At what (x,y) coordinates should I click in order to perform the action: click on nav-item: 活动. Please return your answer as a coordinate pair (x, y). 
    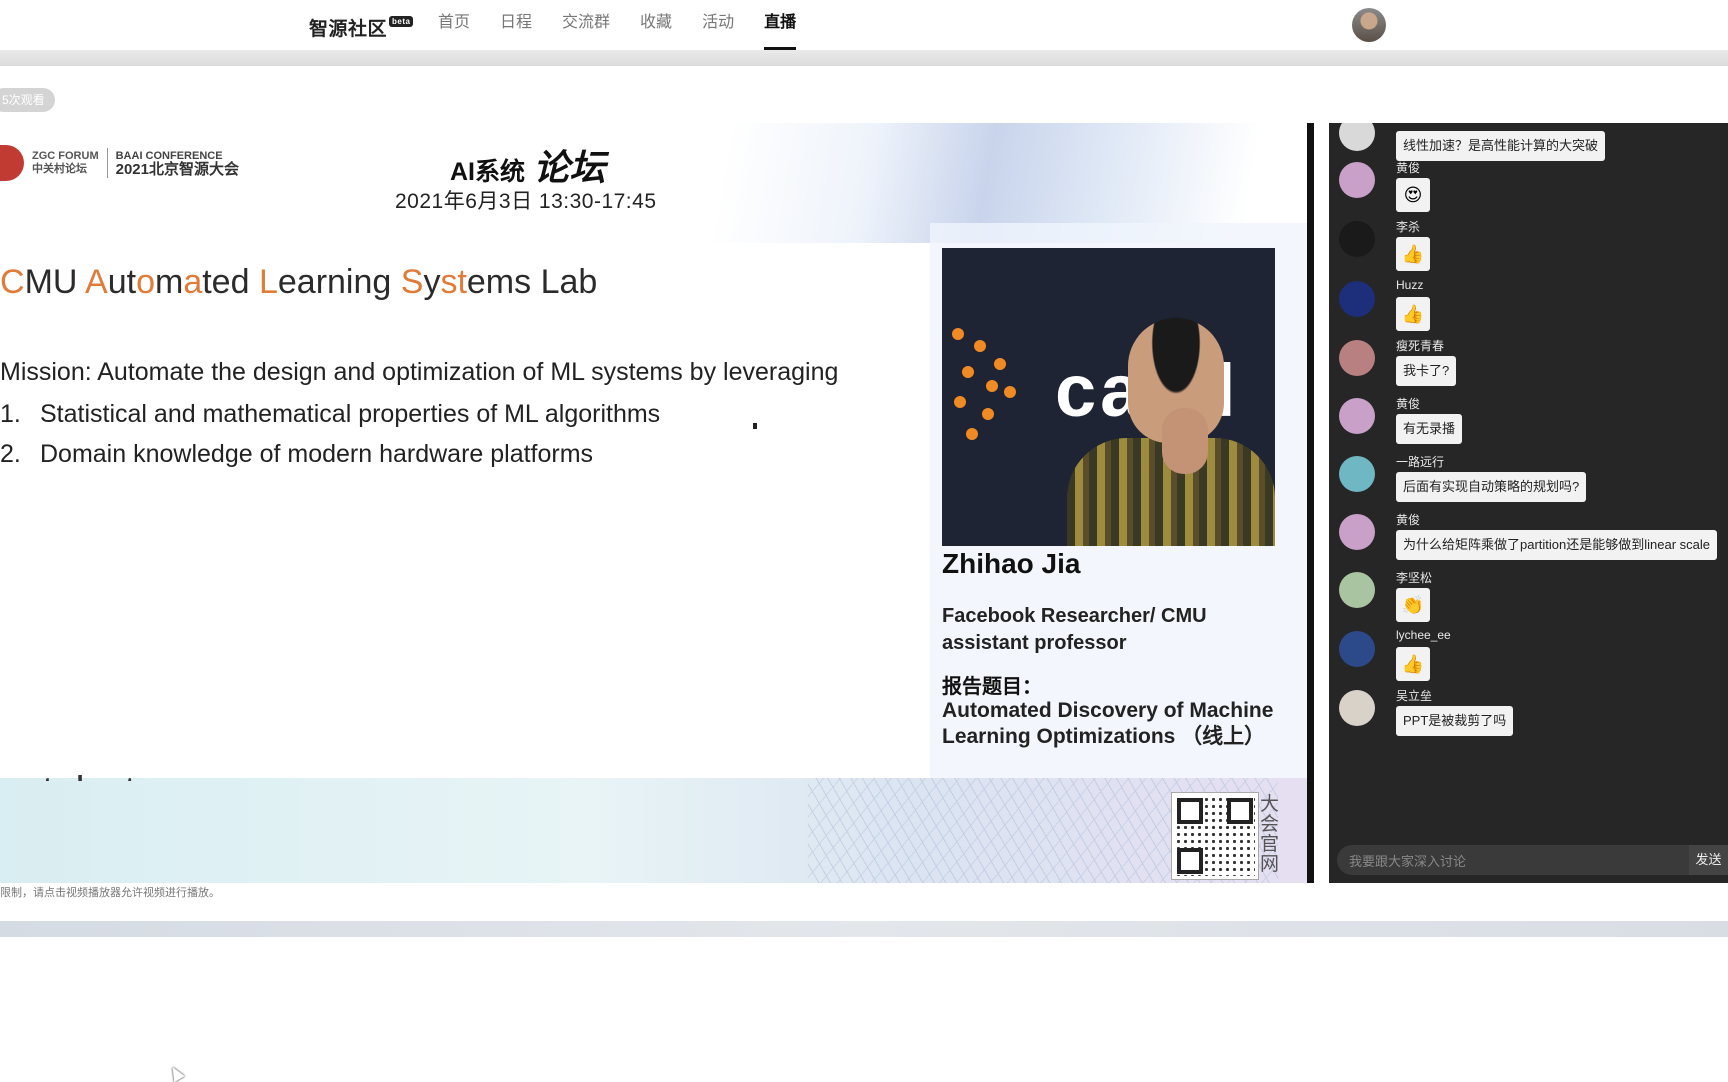
    Looking at the image, I should click on (718, 25).